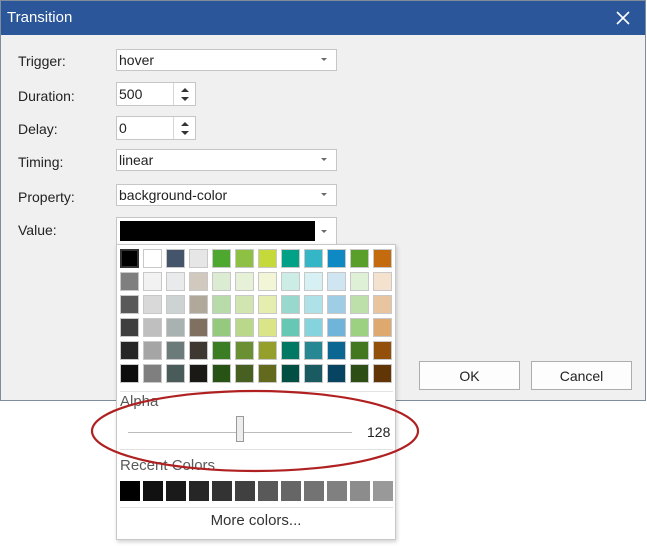 The width and height of the screenshot is (647, 546). I want to click on duration-stepper: 500, so click(156, 94).